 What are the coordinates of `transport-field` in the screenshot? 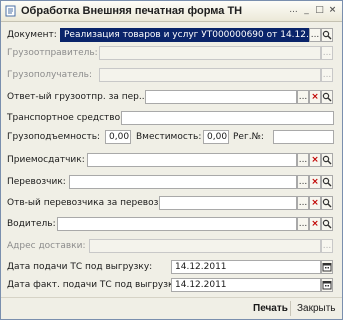 It's located at (227, 118).